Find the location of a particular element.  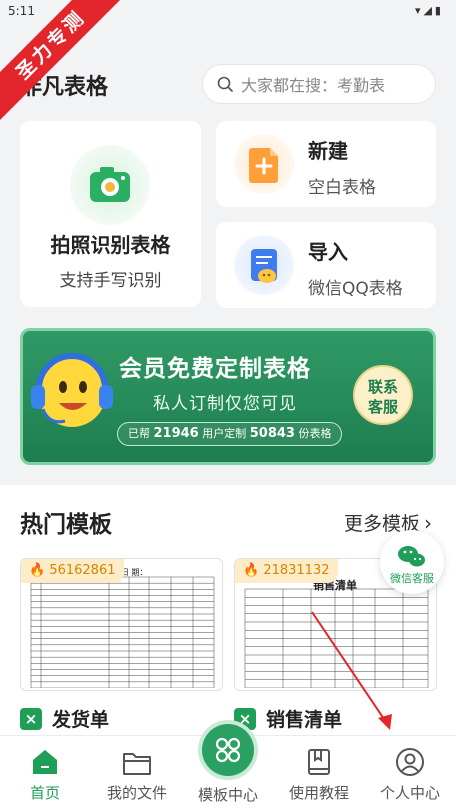

import-card-title: 导入 is located at coordinates (328, 252).